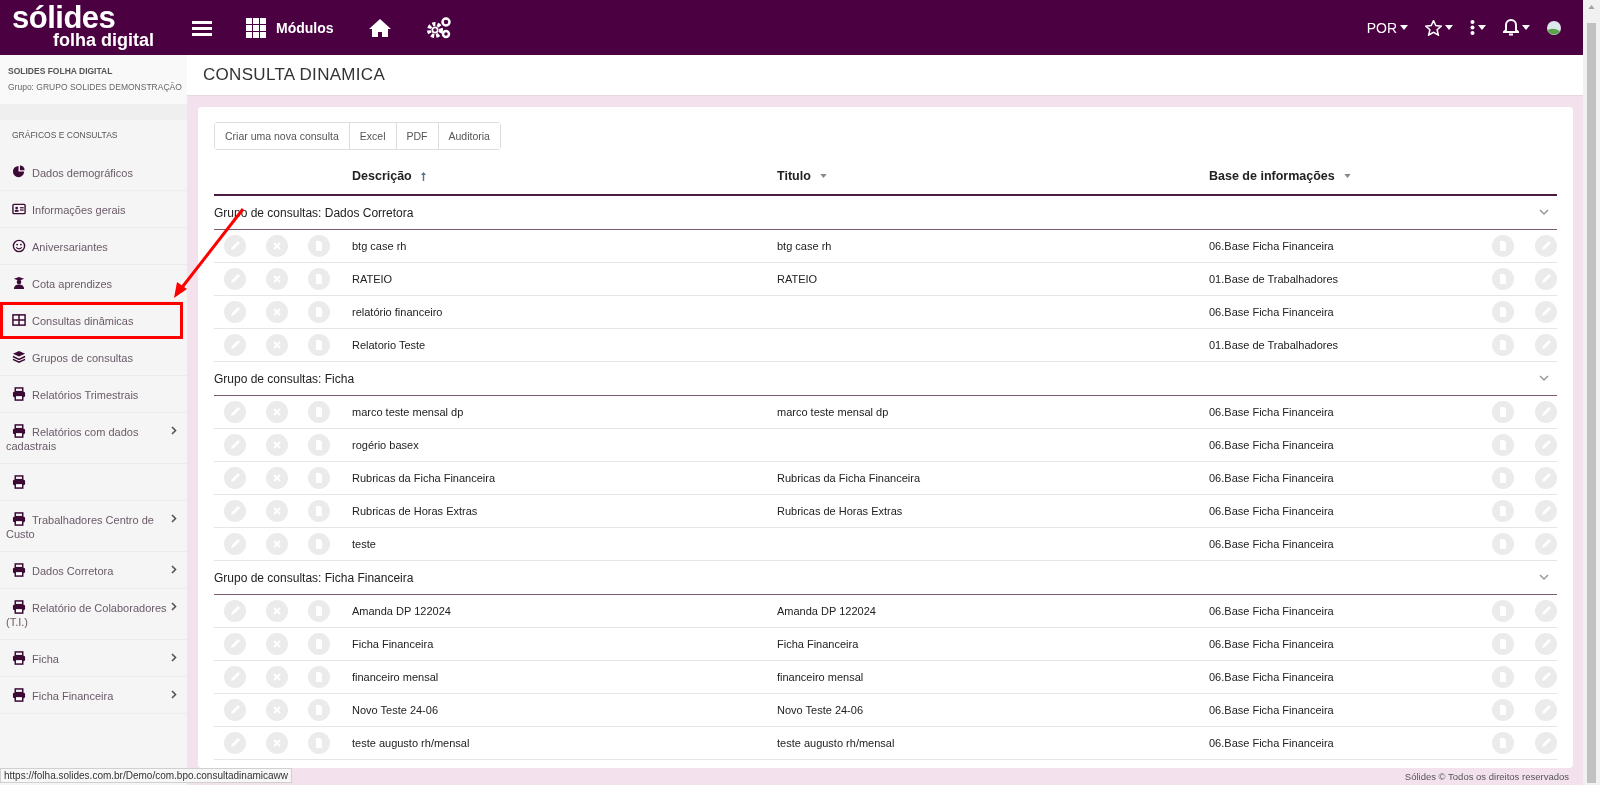 The height and width of the screenshot is (785, 1600). Describe the element at coordinates (61, 71) in the screenshot. I see `company-name: SOLIDES FOLHA DIGITAL` at that location.